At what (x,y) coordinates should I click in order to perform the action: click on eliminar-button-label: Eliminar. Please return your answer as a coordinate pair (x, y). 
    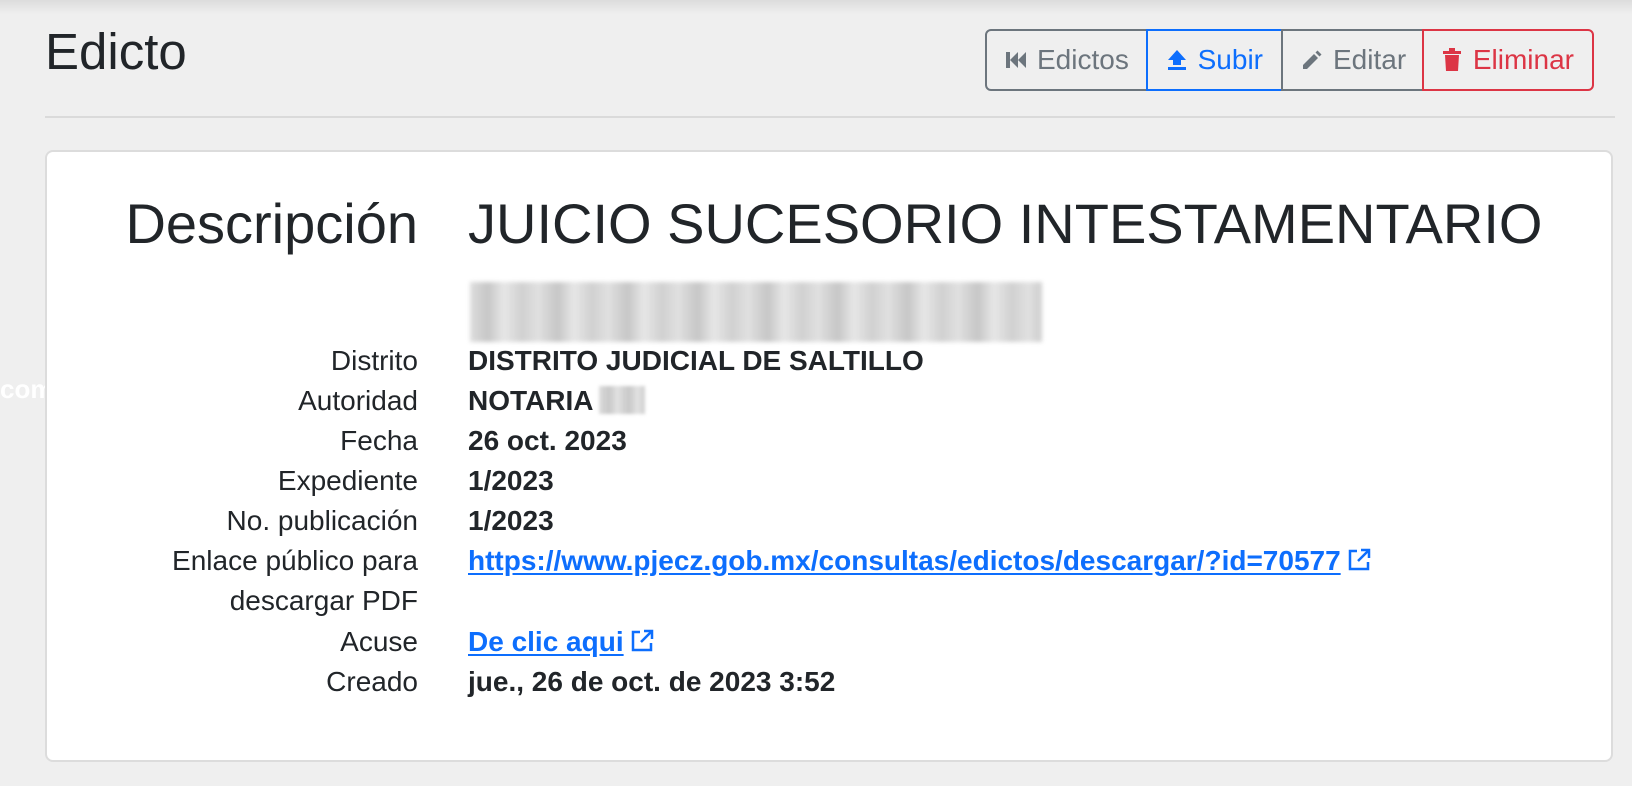
    Looking at the image, I should click on (1523, 59).